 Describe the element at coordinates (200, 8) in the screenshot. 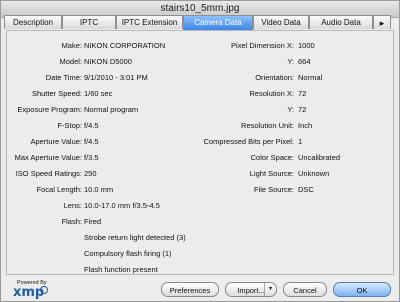

I see `window-title: stairs10_5mm.jpg` at that location.